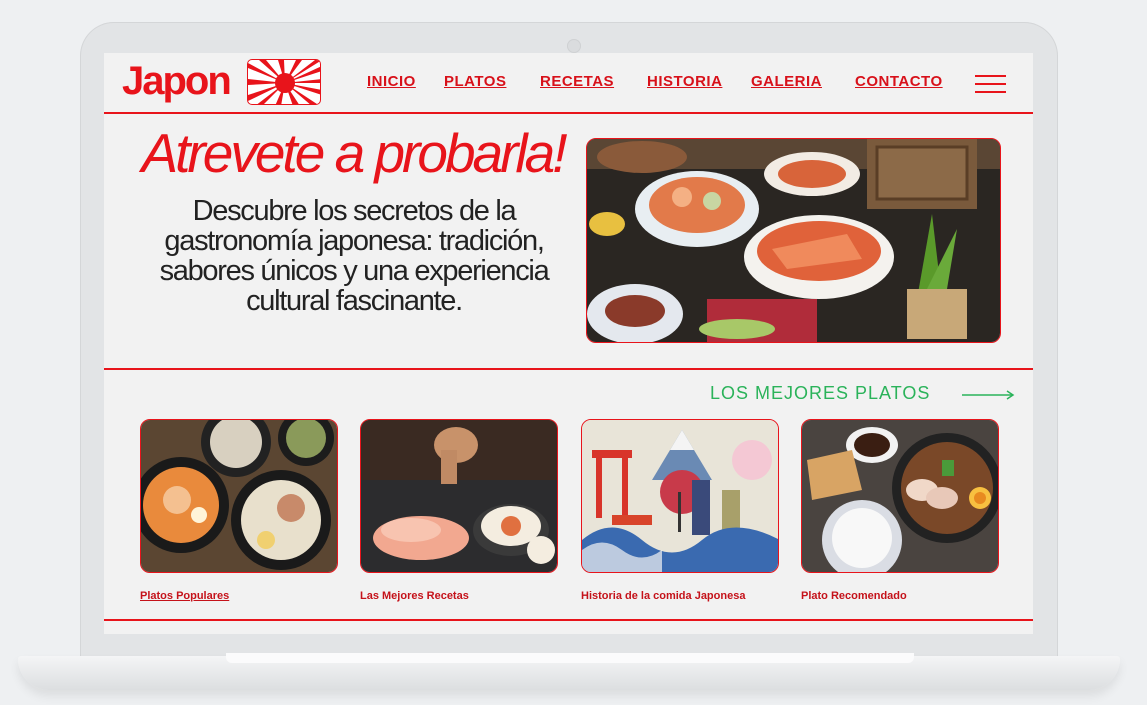 The height and width of the screenshot is (705, 1147). What do you see at coordinates (663, 596) in the screenshot?
I see `card-label-historia: Historia de la comida Japonesa` at bounding box center [663, 596].